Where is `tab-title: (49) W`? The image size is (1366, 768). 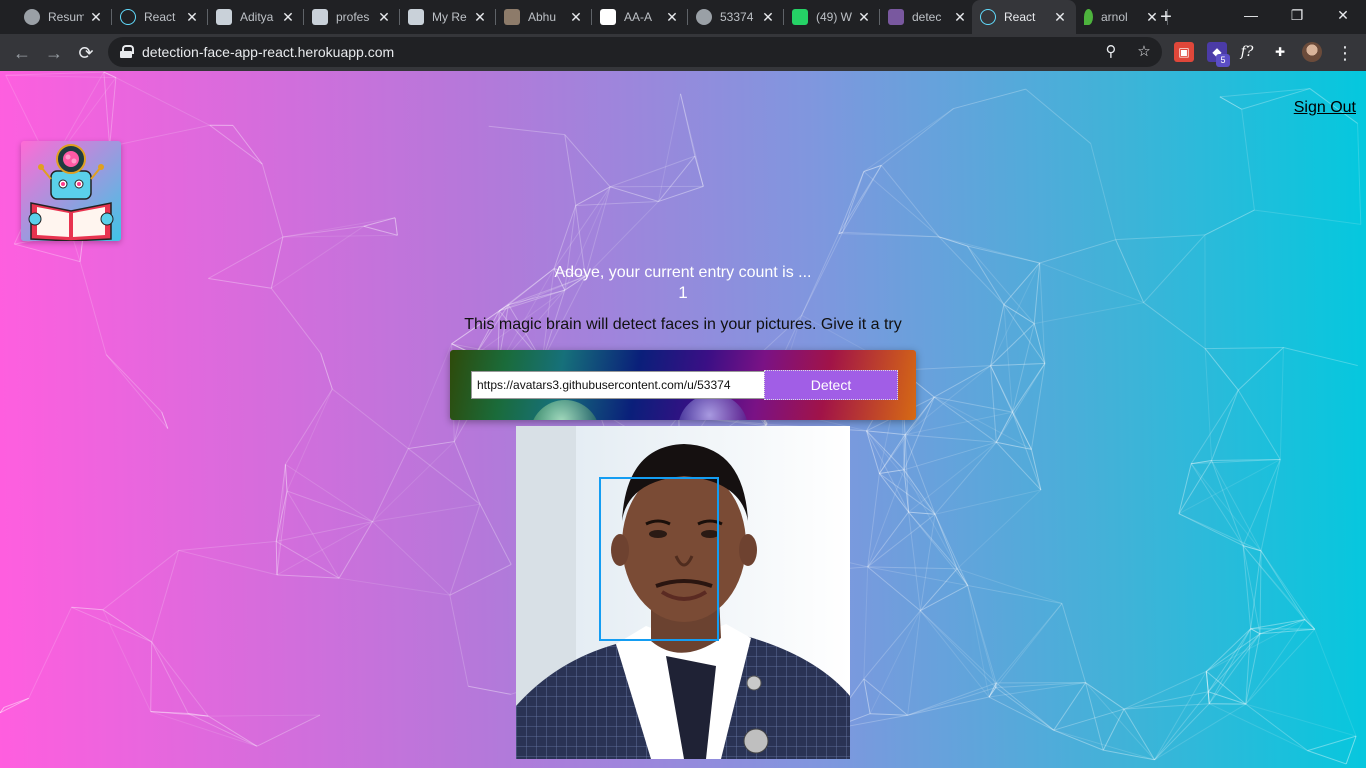 tab-title: (49) W is located at coordinates (834, 17).